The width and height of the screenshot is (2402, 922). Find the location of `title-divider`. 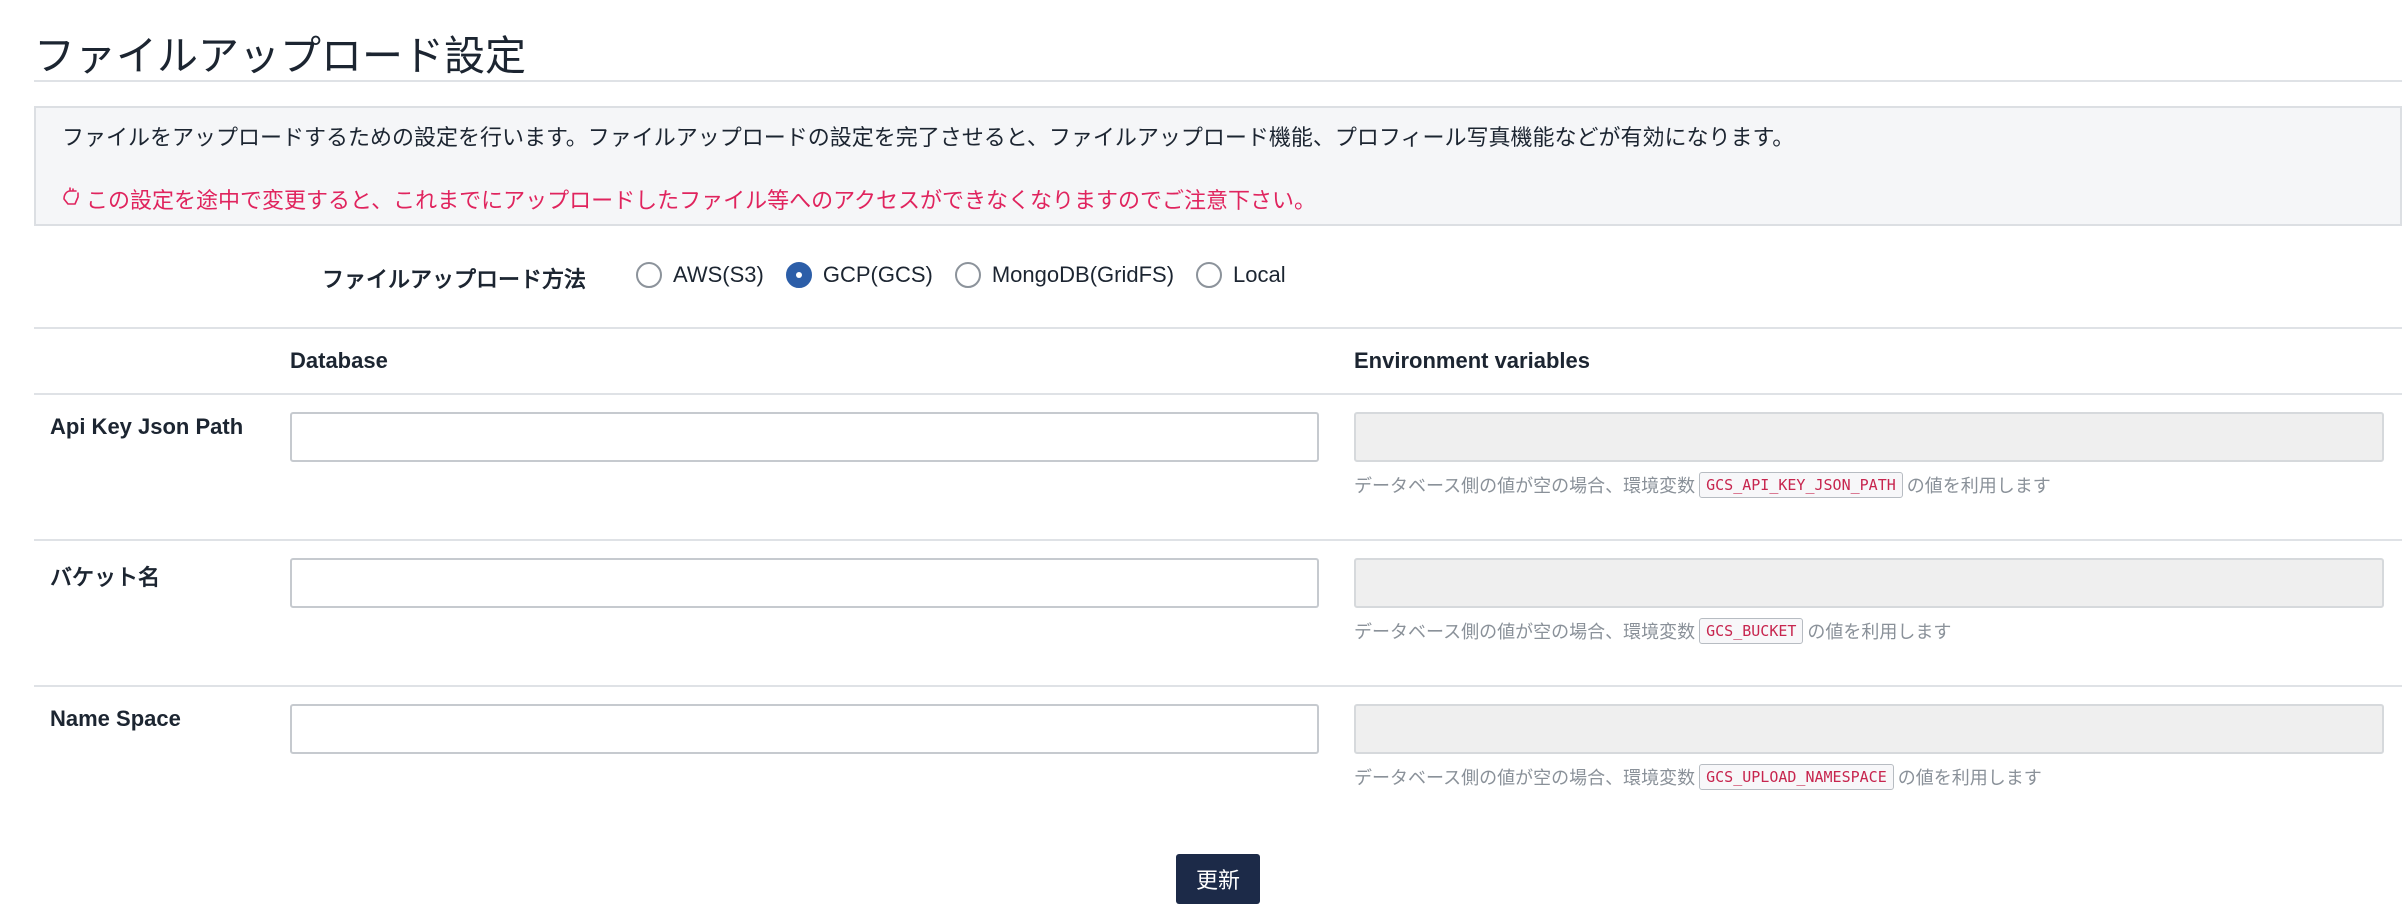

title-divider is located at coordinates (1218, 81).